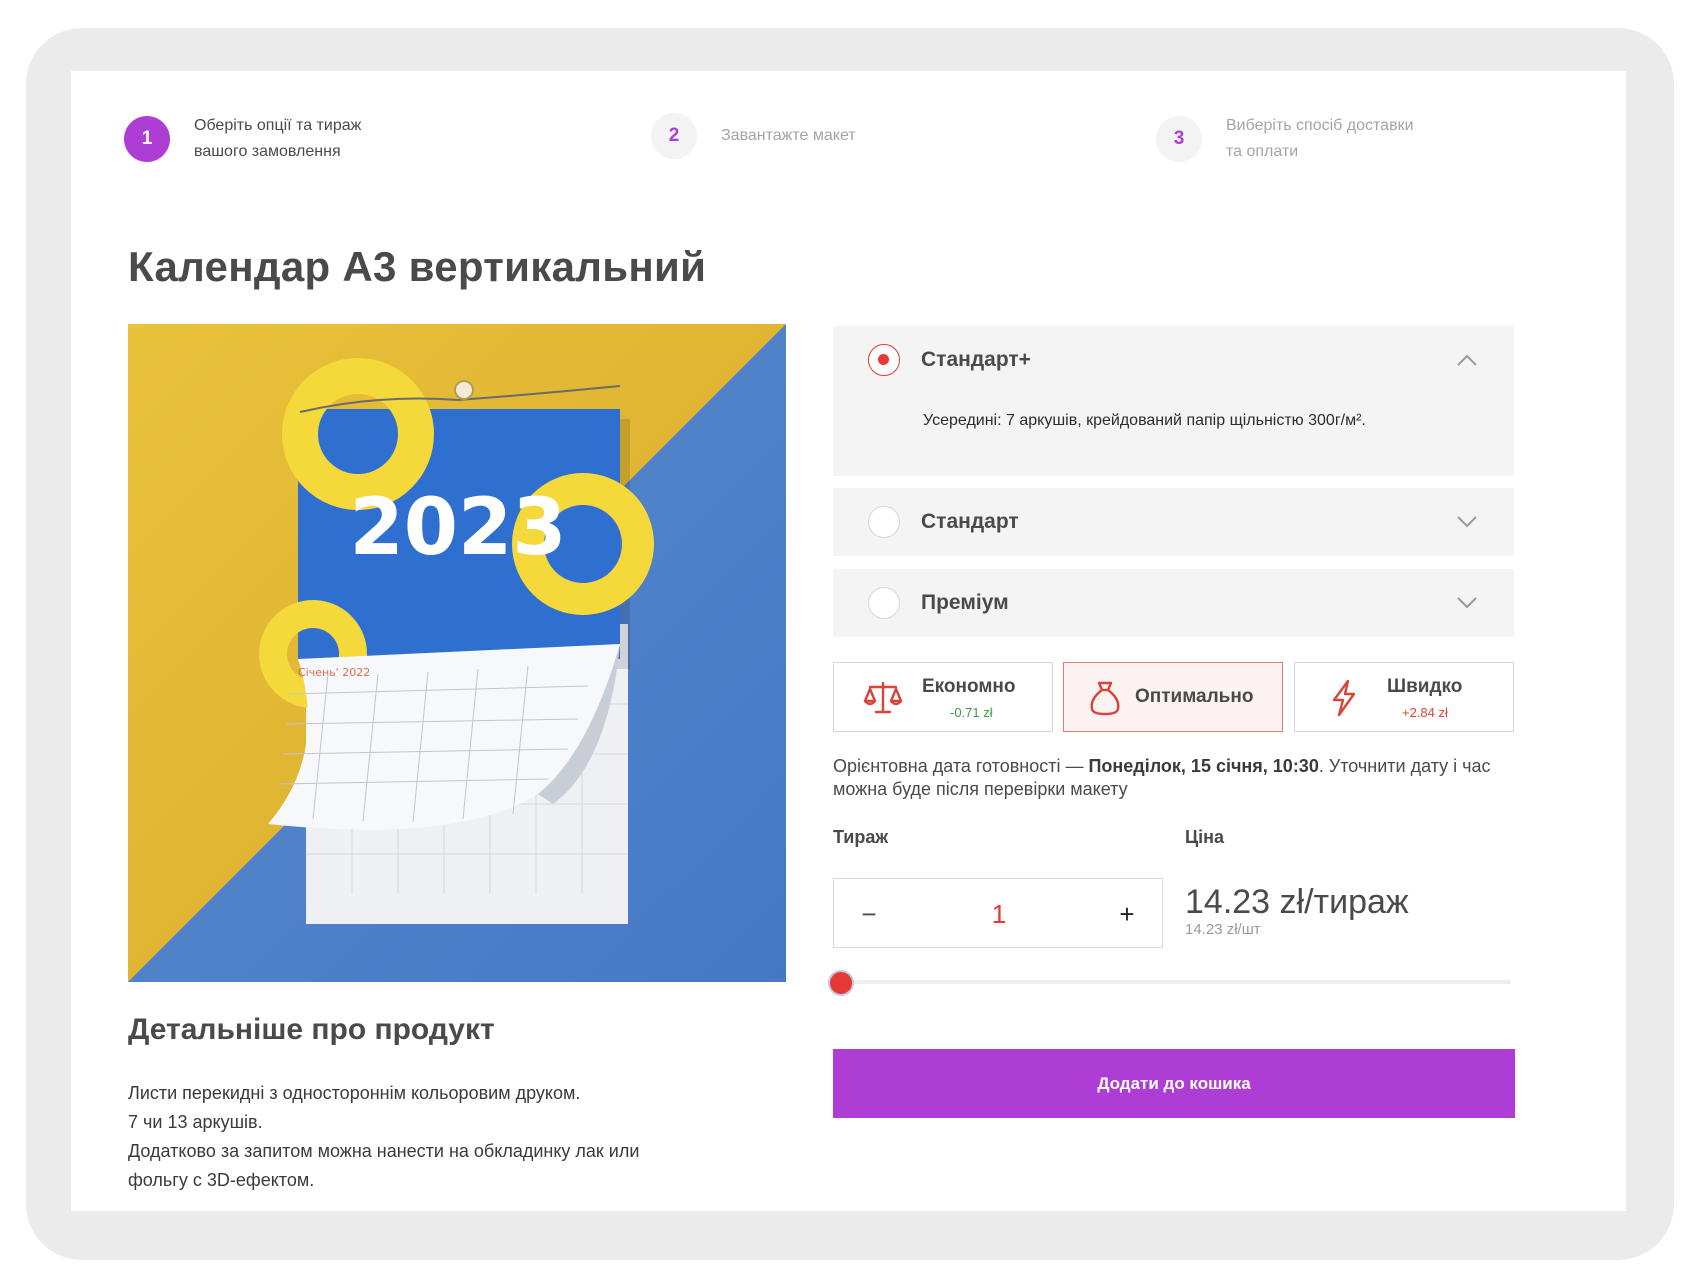  Describe the element at coordinates (1297, 902) in the screenshot. I see `price-total: 14.23 zł/тираж` at that location.